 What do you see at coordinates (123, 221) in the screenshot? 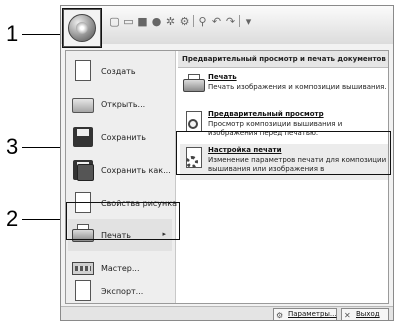
I see `highlight-print-item` at bounding box center [123, 221].